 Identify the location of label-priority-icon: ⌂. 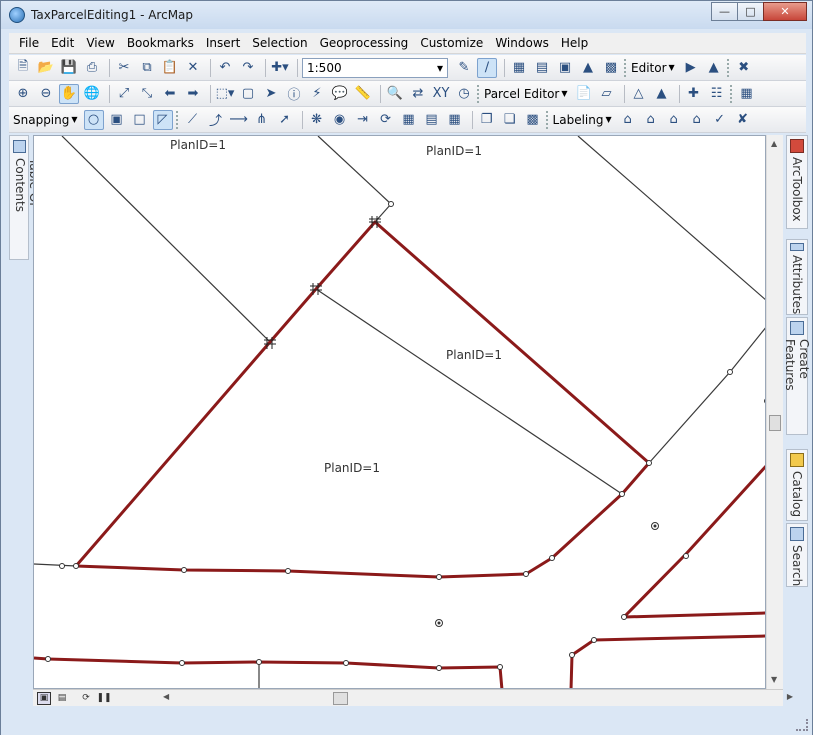
(651, 120).